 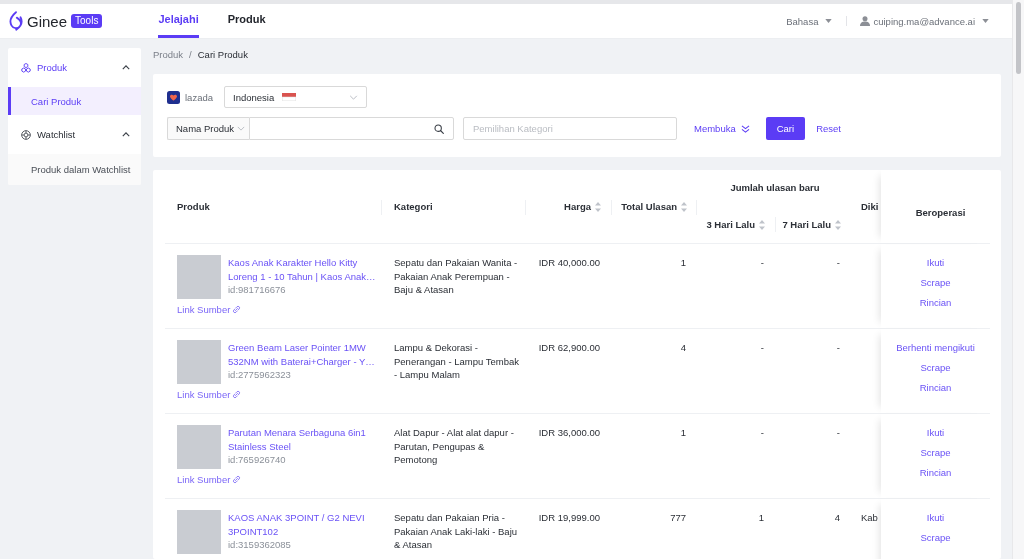 What do you see at coordinates (257, 290) in the screenshot?
I see `product-id: id:981716676` at bounding box center [257, 290].